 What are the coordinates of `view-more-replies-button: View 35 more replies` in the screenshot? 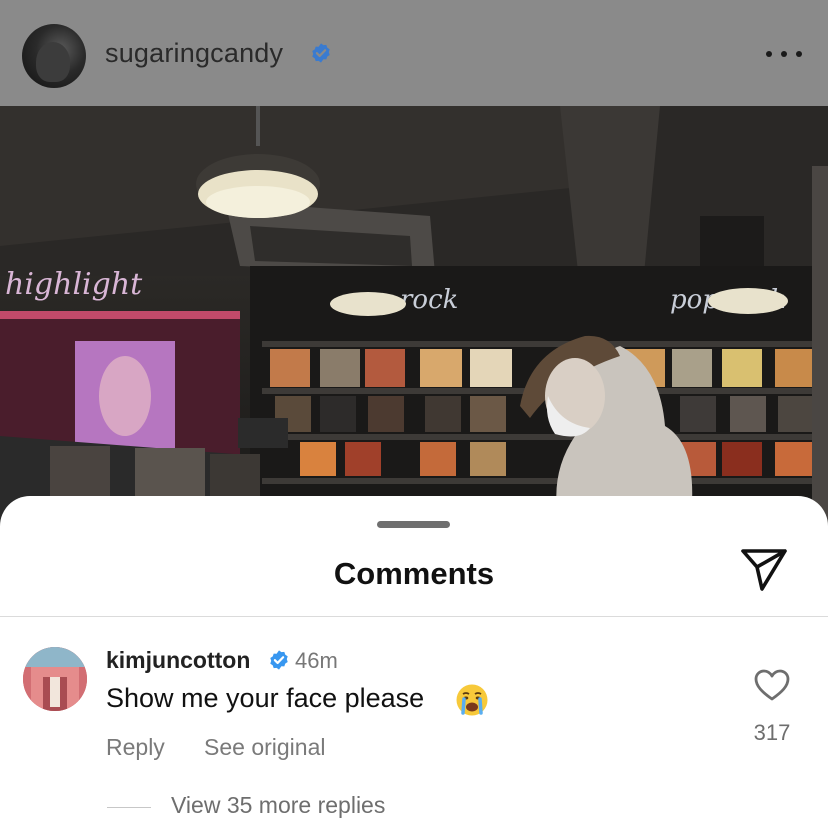 It's located at (278, 805).